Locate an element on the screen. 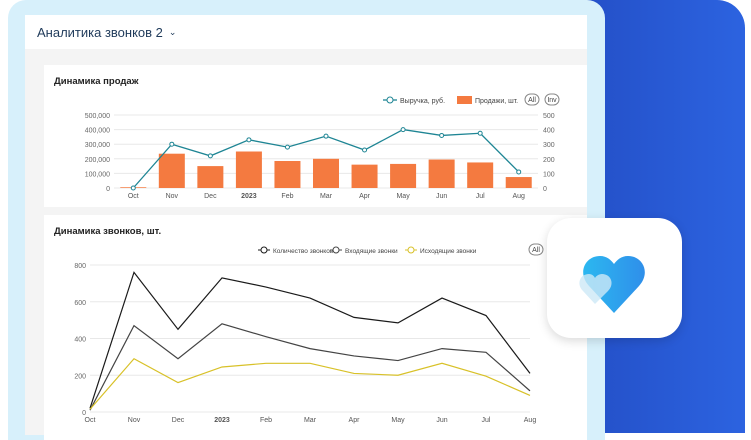  y-left-tick-label: 0 is located at coordinates (108, 189).